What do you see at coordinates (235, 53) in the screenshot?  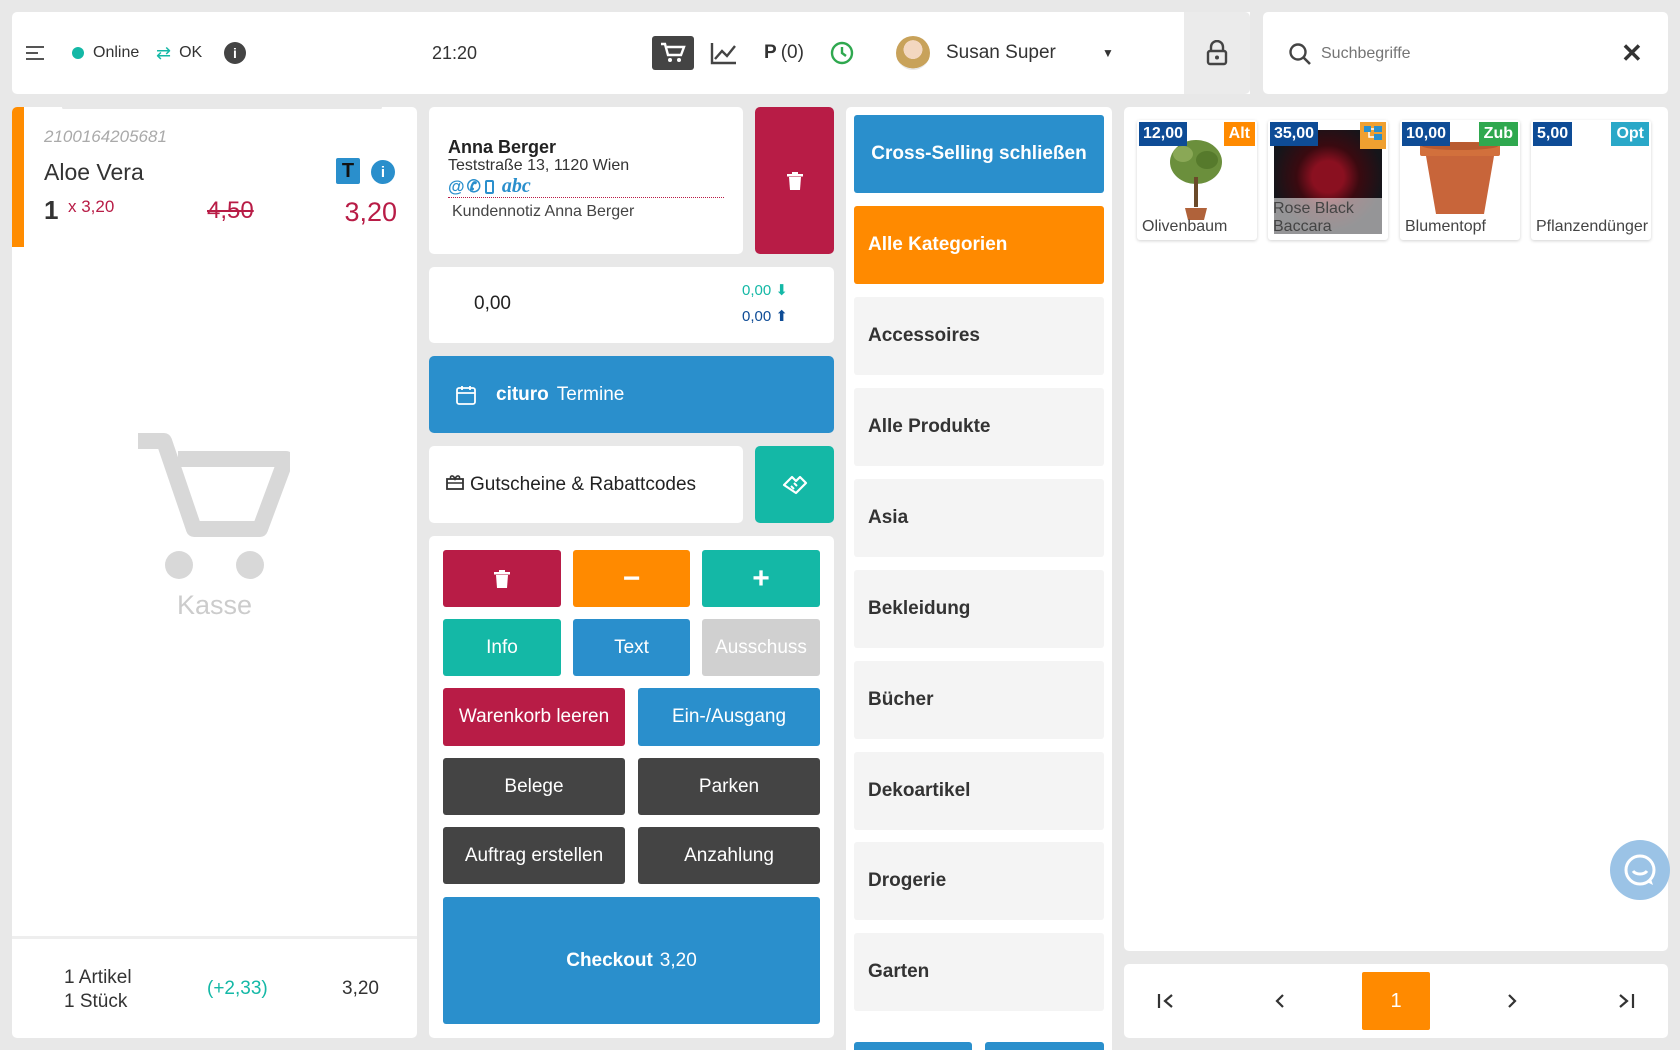 I see `info-icon: i` at bounding box center [235, 53].